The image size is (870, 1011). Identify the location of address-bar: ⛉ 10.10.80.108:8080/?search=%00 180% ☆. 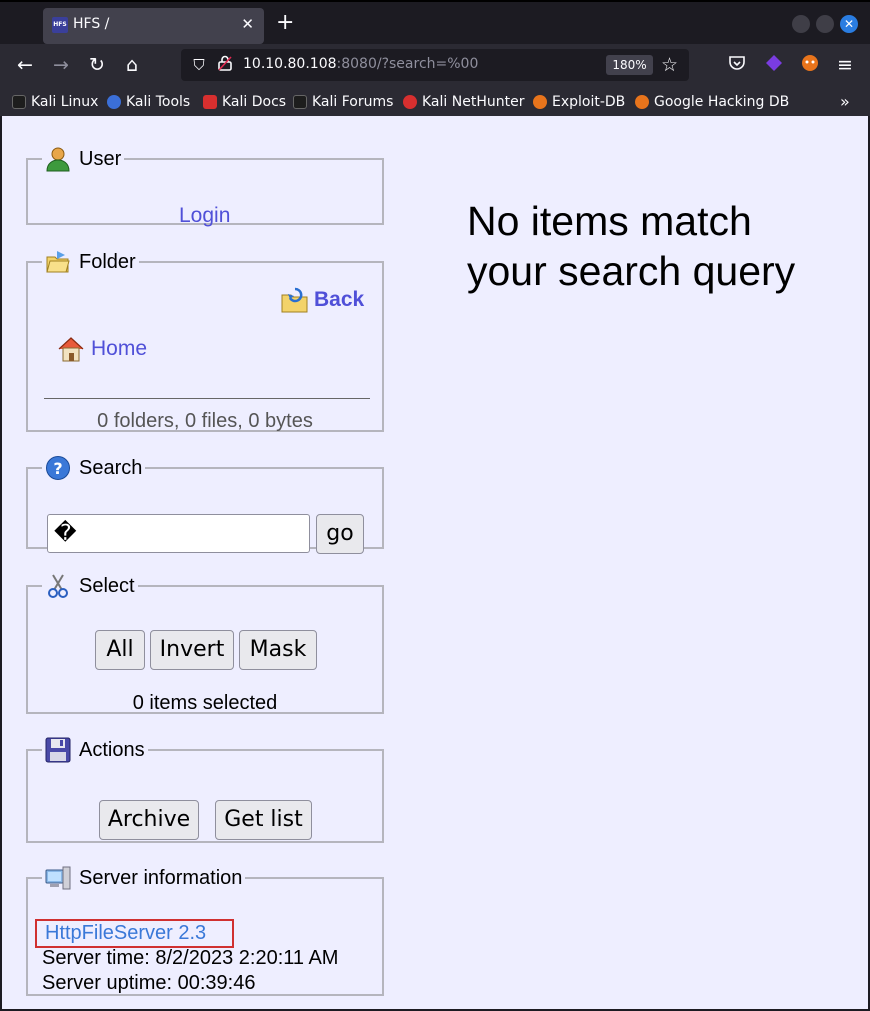
(435, 65).